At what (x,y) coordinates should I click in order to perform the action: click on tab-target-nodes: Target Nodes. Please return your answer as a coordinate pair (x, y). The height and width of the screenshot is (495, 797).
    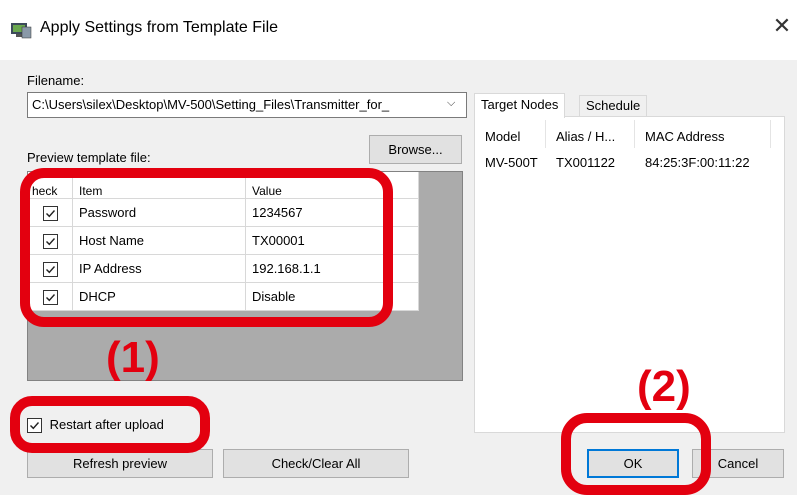
    Looking at the image, I should click on (520, 105).